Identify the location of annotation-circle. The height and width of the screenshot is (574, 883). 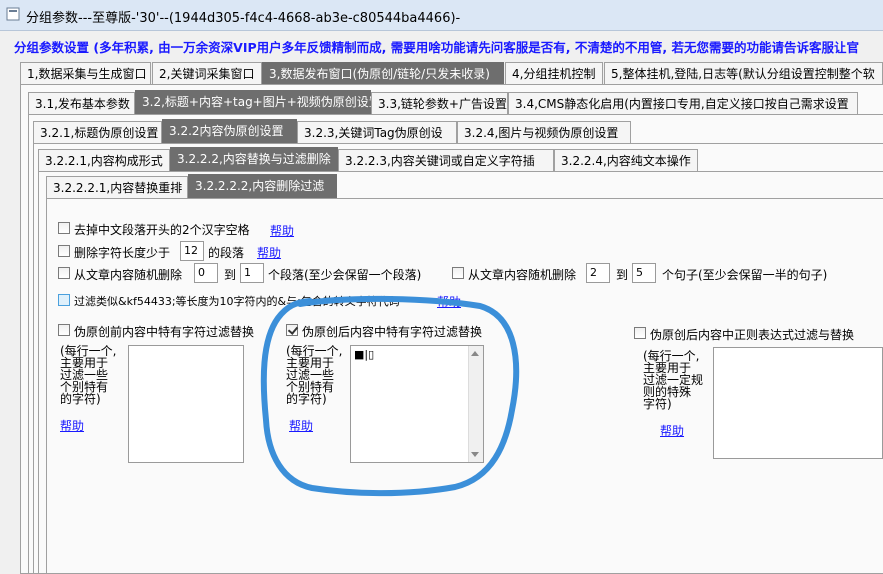
(390, 396).